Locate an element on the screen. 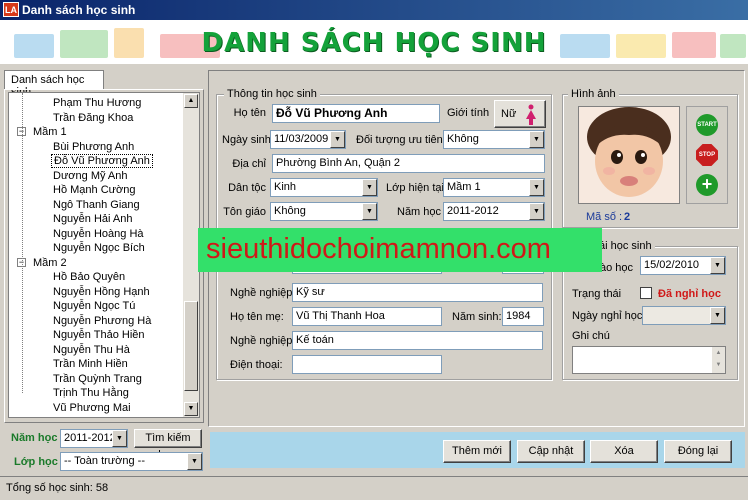 The width and height of the screenshot is (748, 500). name-label: Họ tên is located at coordinates (249, 113).